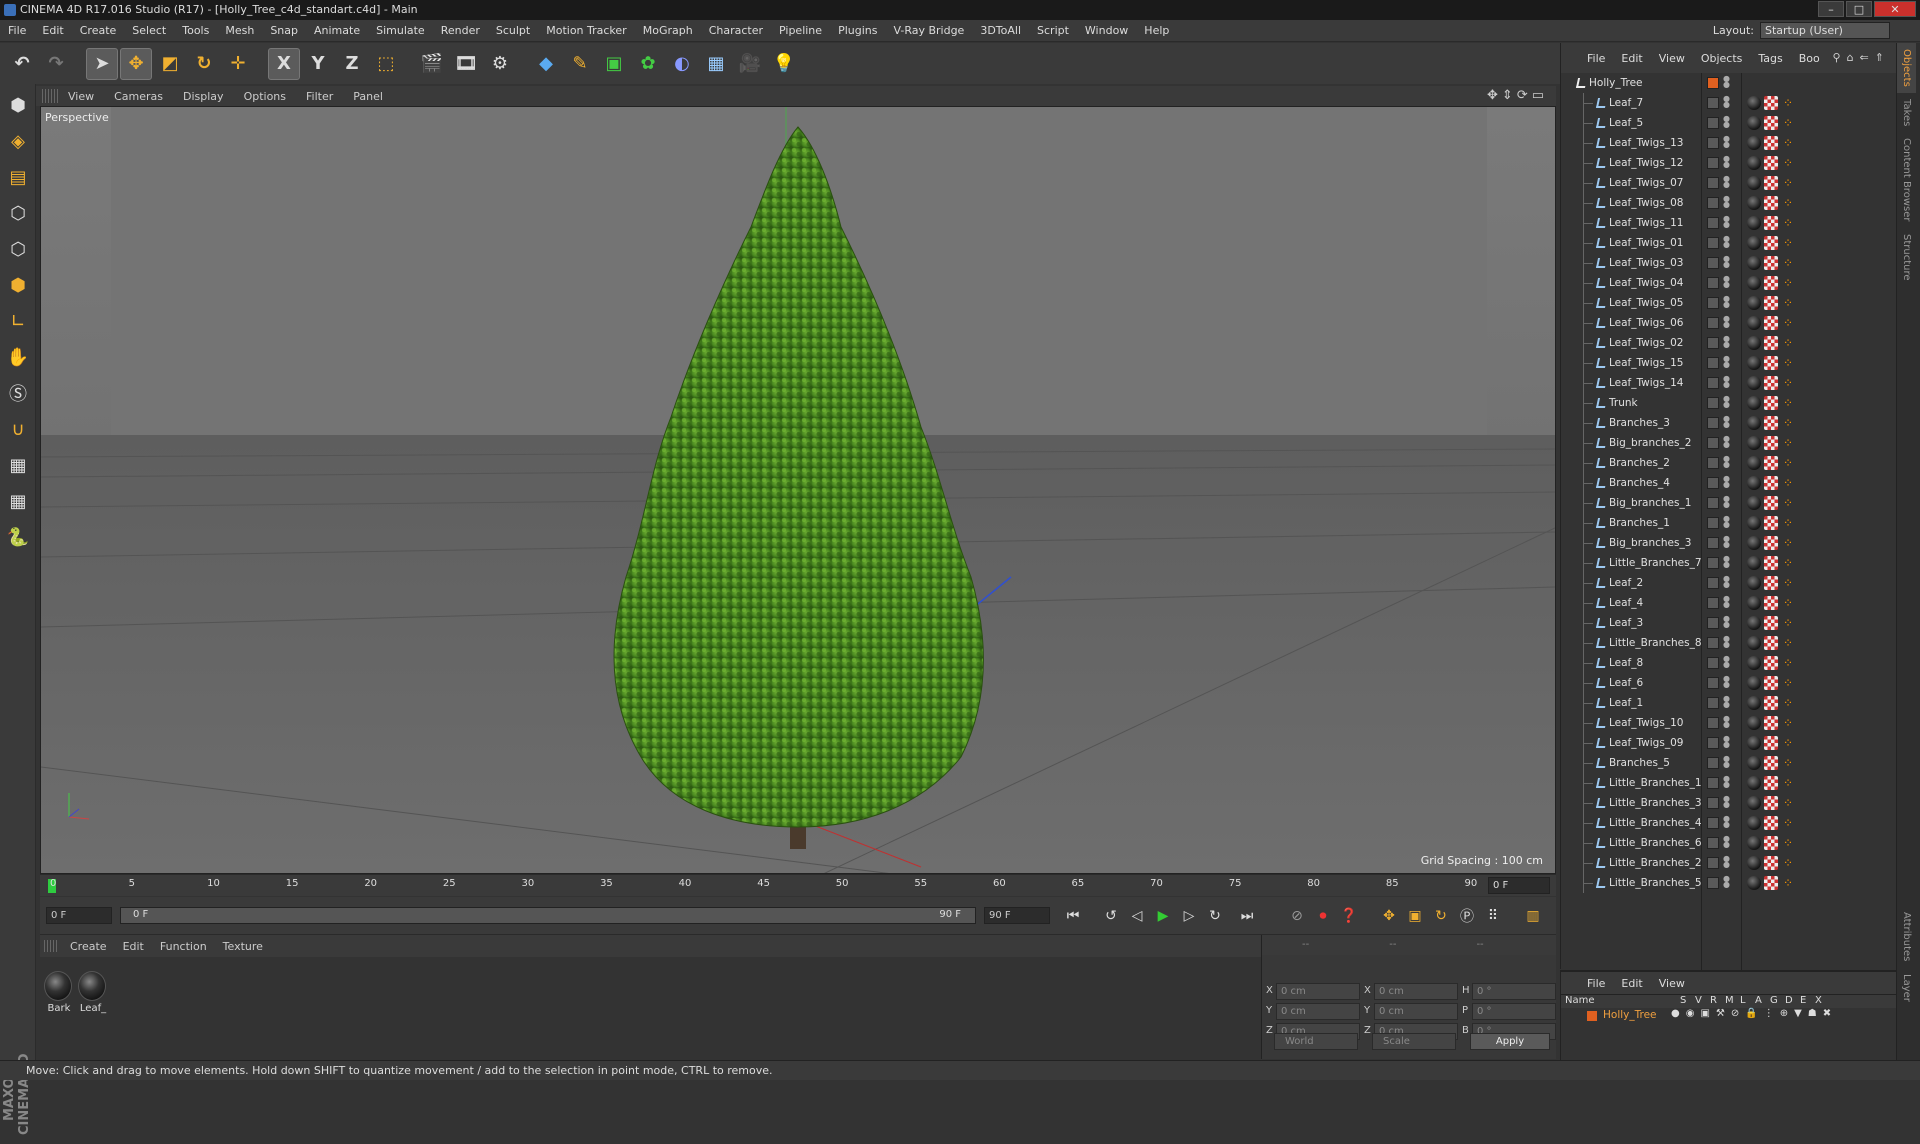  What do you see at coordinates (736, 31) in the screenshot?
I see `menu-character: Character` at bounding box center [736, 31].